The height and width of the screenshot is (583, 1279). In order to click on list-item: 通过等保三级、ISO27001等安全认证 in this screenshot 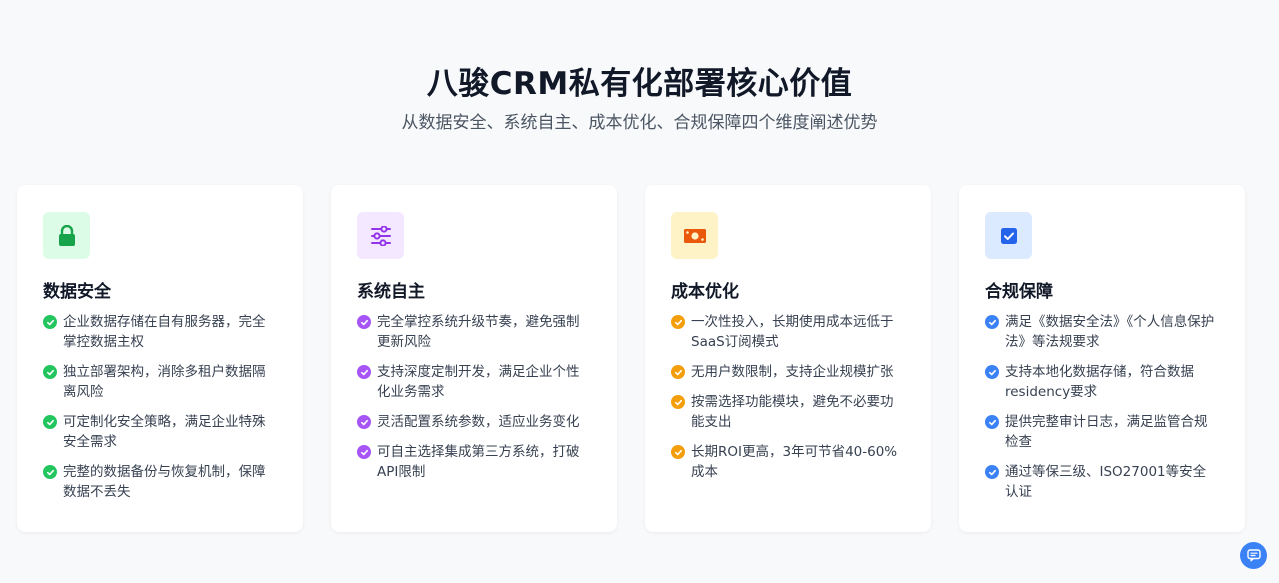, I will do `click(1102, 482)`.